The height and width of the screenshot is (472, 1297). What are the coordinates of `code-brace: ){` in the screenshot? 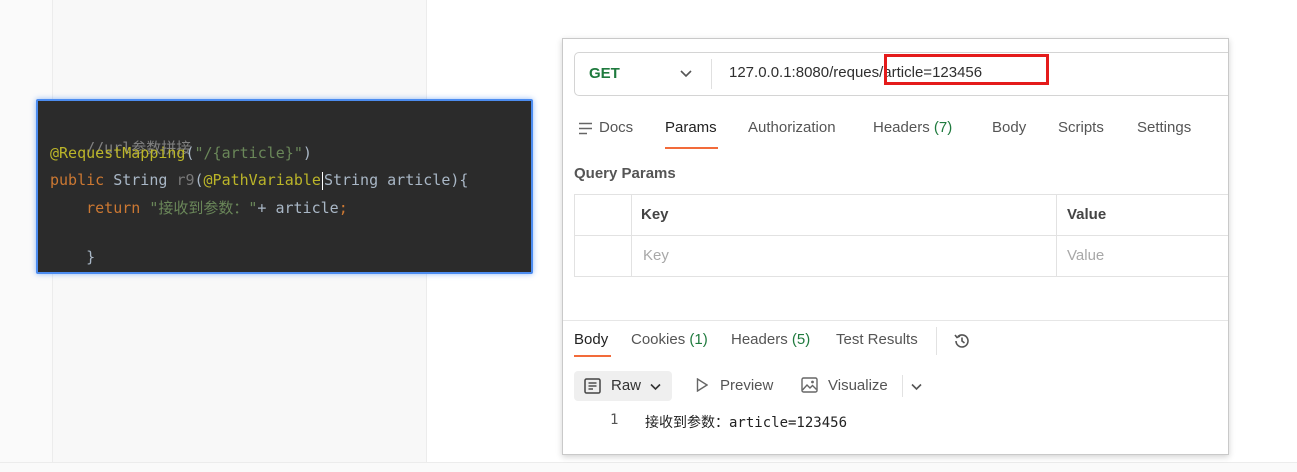 It's located at (459, 180).